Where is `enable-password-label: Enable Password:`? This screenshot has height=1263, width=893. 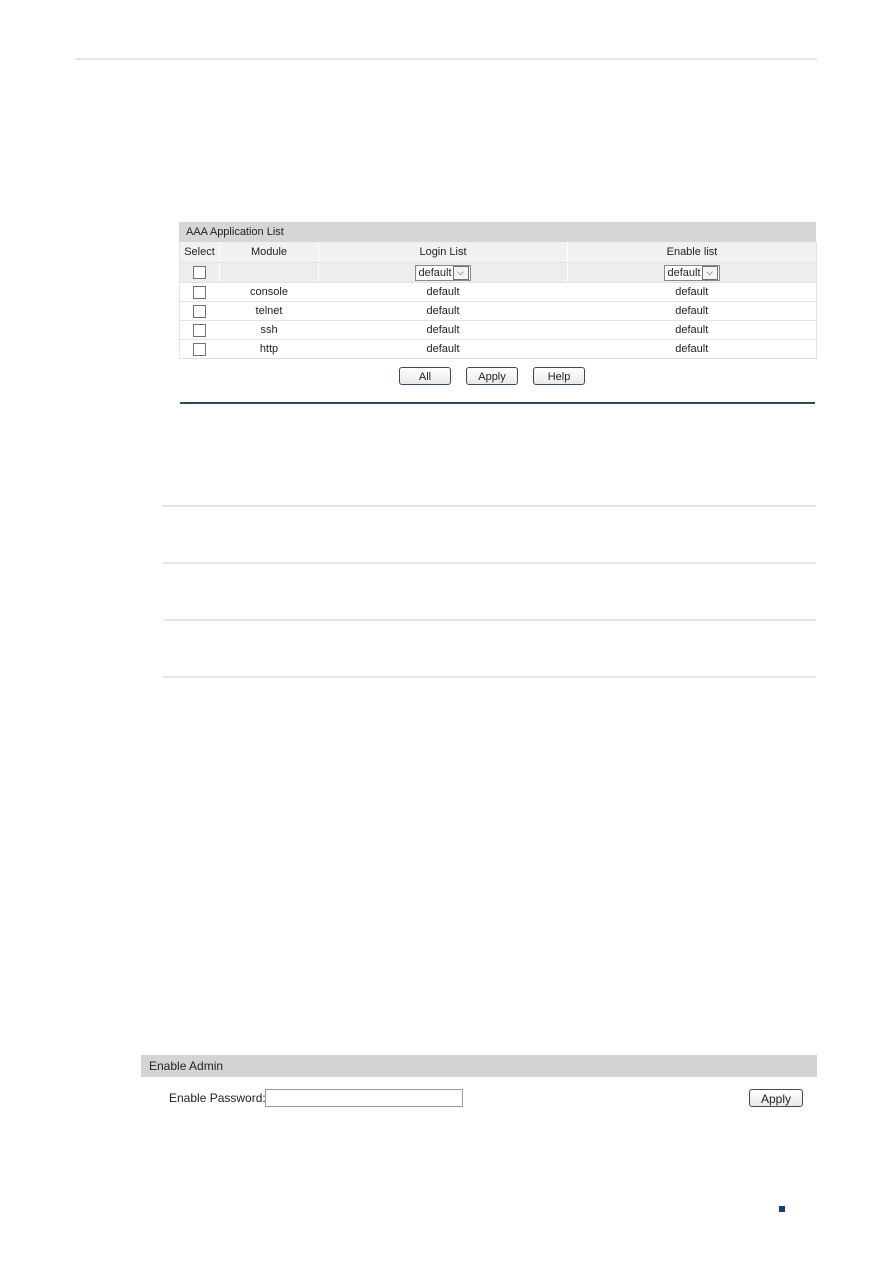 enable-password-label: Enable Password: is located at coordinates (217, 1098).